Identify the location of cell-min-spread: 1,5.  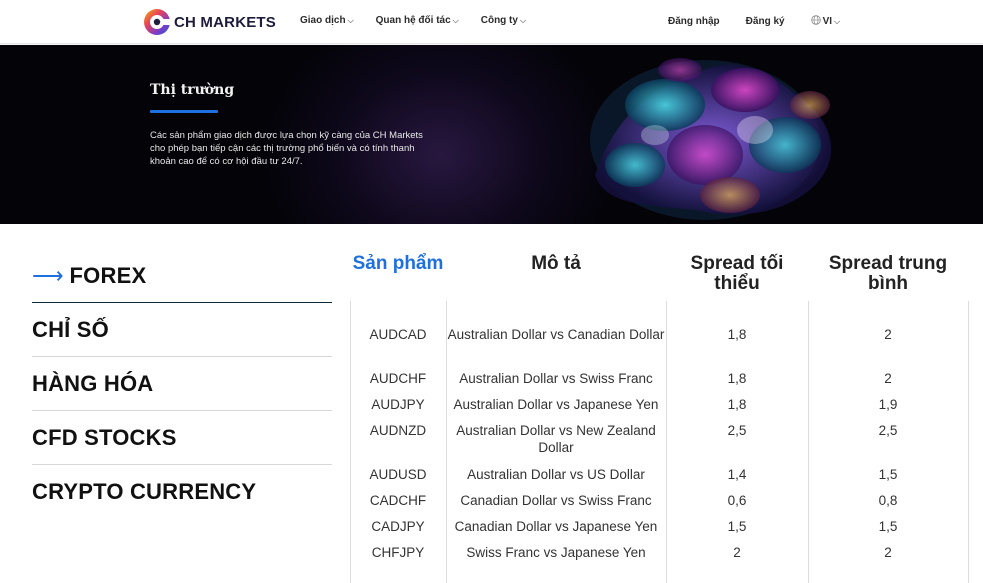
(737, 526).